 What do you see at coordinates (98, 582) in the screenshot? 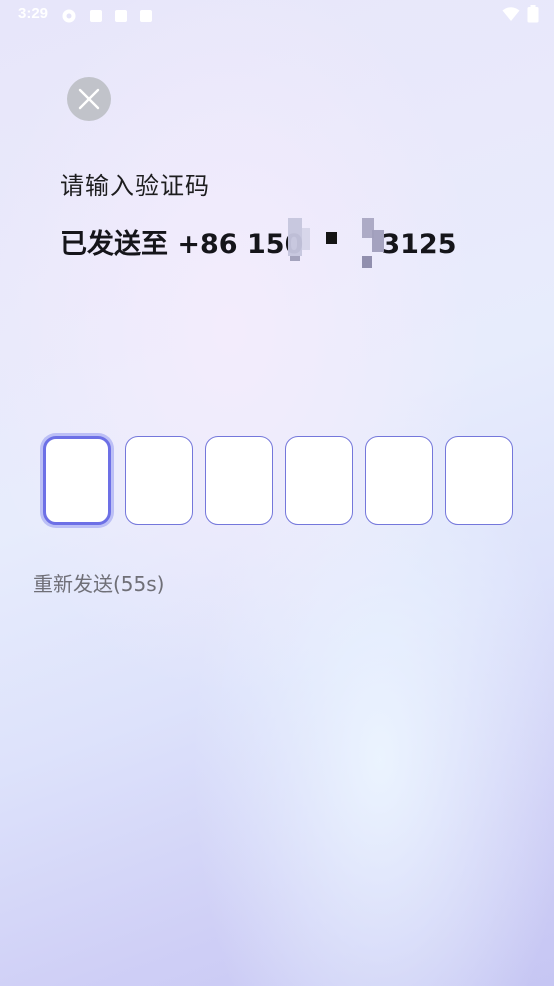
I see `resend-countdown: 重新发送(55s)` at bounding box center [98, 582].